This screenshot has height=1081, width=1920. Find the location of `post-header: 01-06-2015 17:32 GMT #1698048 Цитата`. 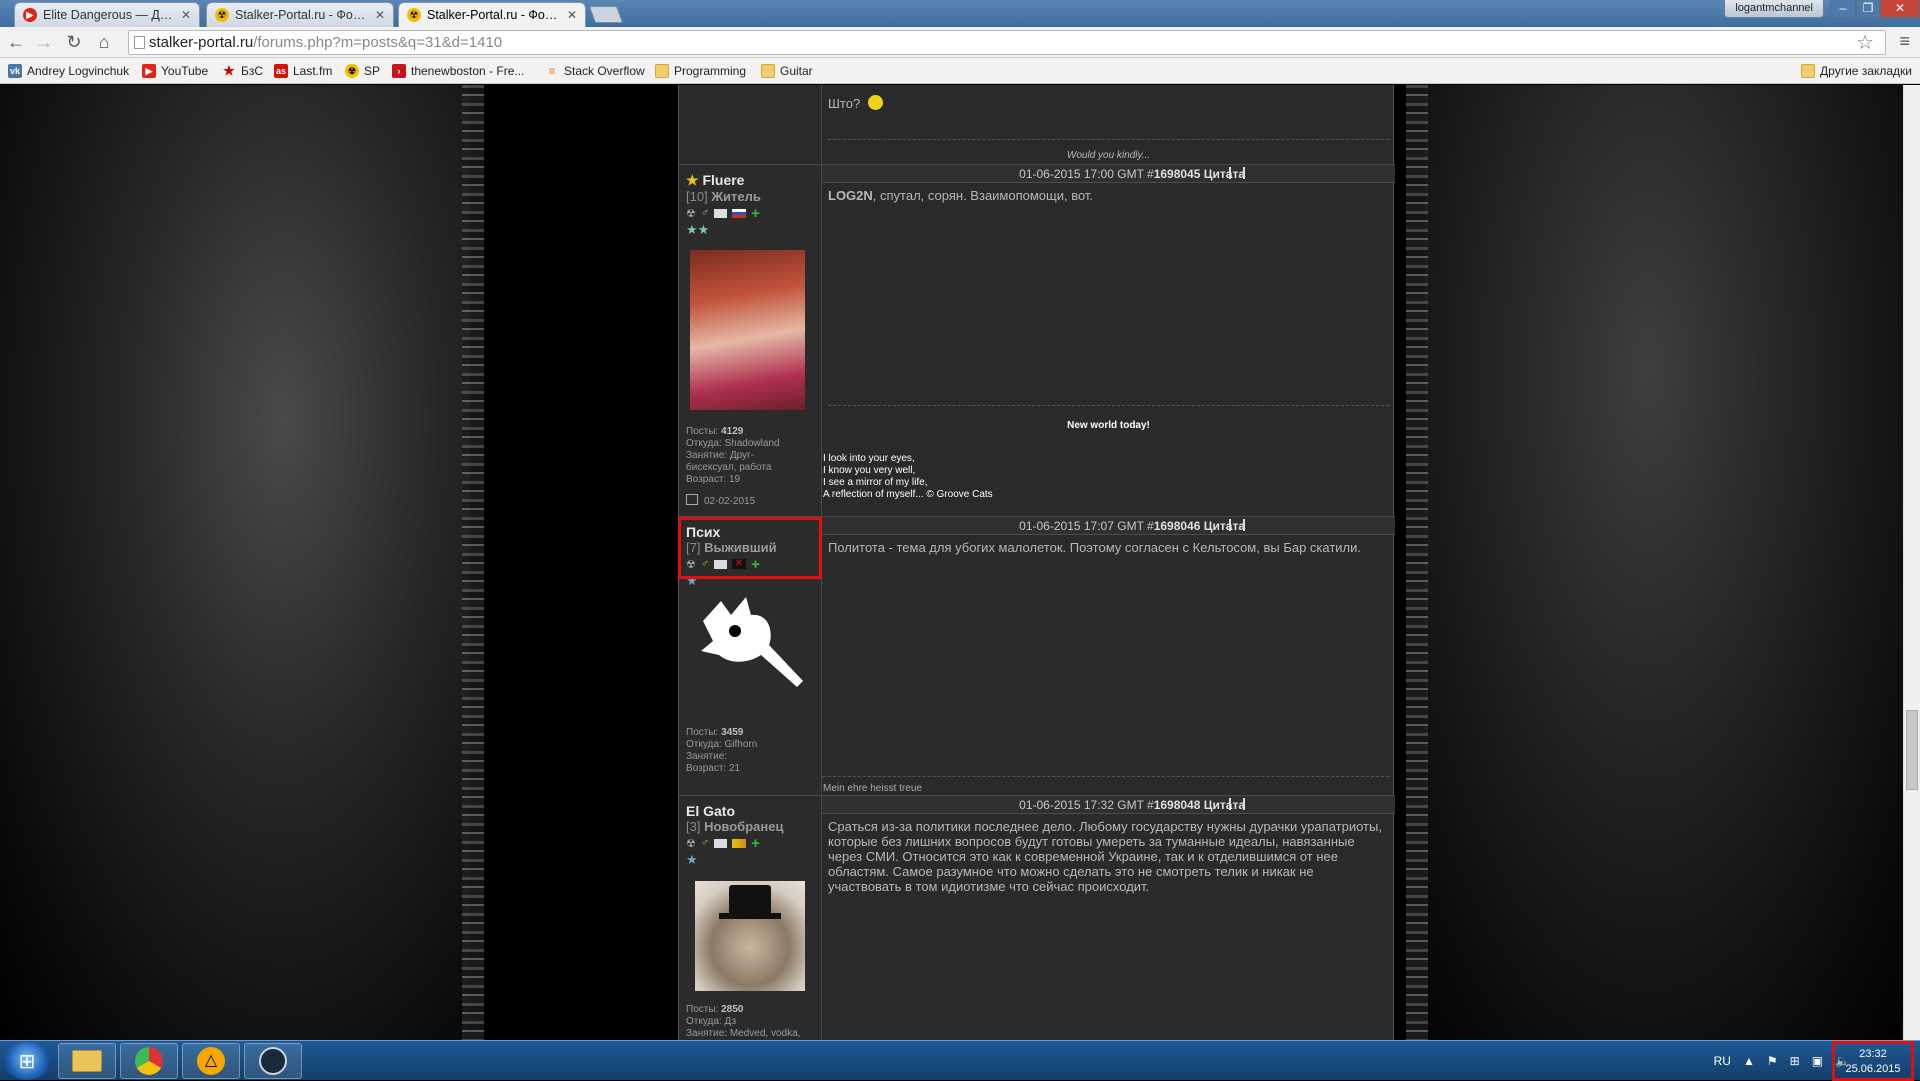

post-header: 01-06-2015 17:32 GMT #1698048 Цитата is located at coordinates (1108, 805).